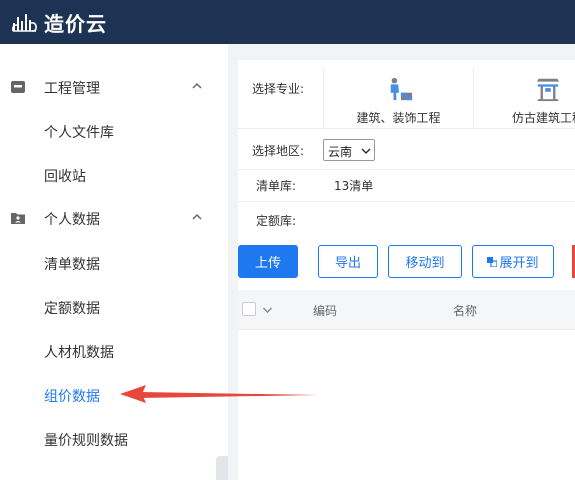 The image size is (575, 480). Describe the element at coordinates (278, 151) in the screenshot. I see `region-label: 选择地区:` at that location.